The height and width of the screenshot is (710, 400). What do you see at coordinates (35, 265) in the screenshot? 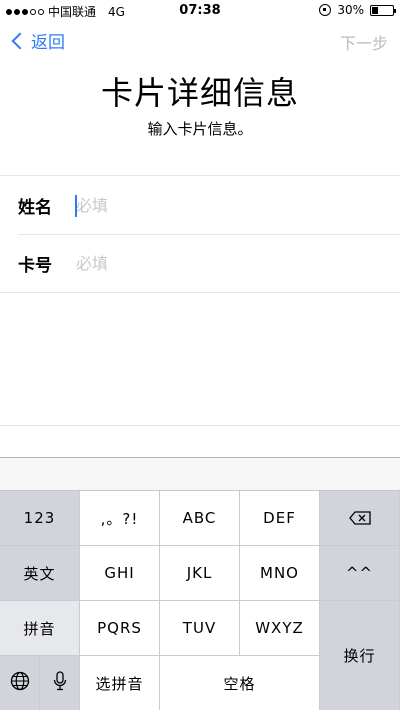
I see `card-number-label: 卡号` at bounding box center [35, 265].